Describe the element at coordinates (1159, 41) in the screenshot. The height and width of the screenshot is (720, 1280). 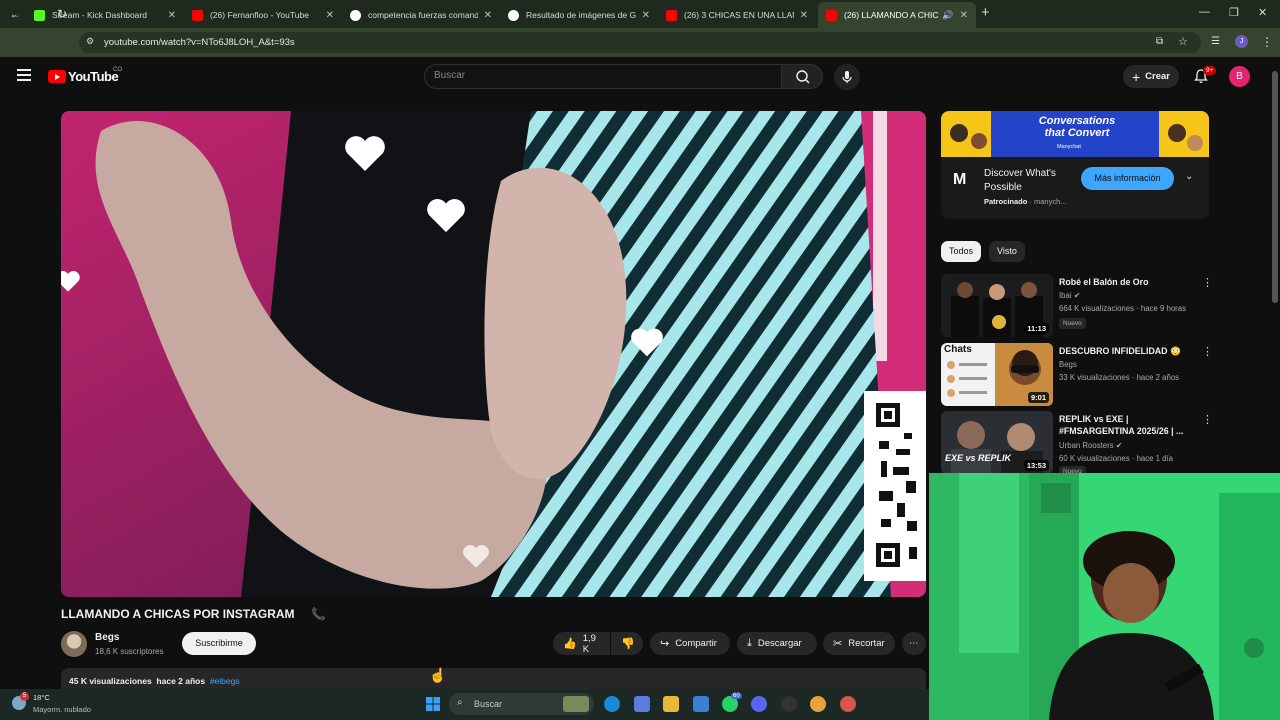
I see `install-app-icon: ⧉` at that location.